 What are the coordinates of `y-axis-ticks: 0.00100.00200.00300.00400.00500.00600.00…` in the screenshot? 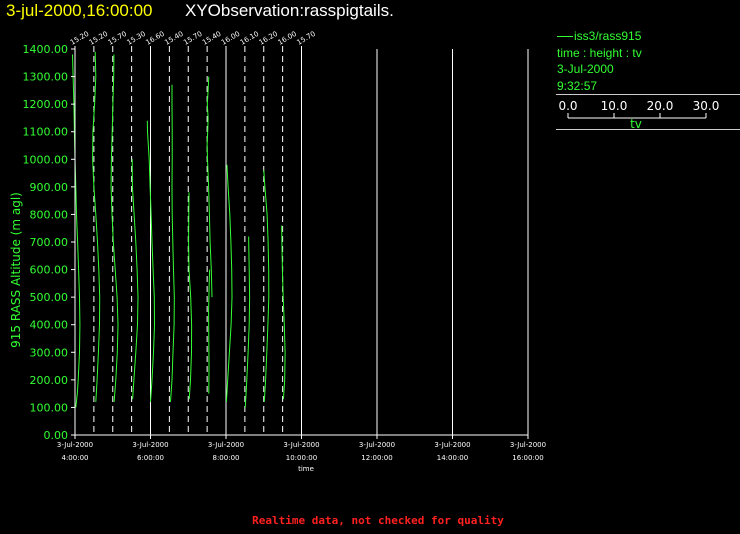 It's located at (49, 242).